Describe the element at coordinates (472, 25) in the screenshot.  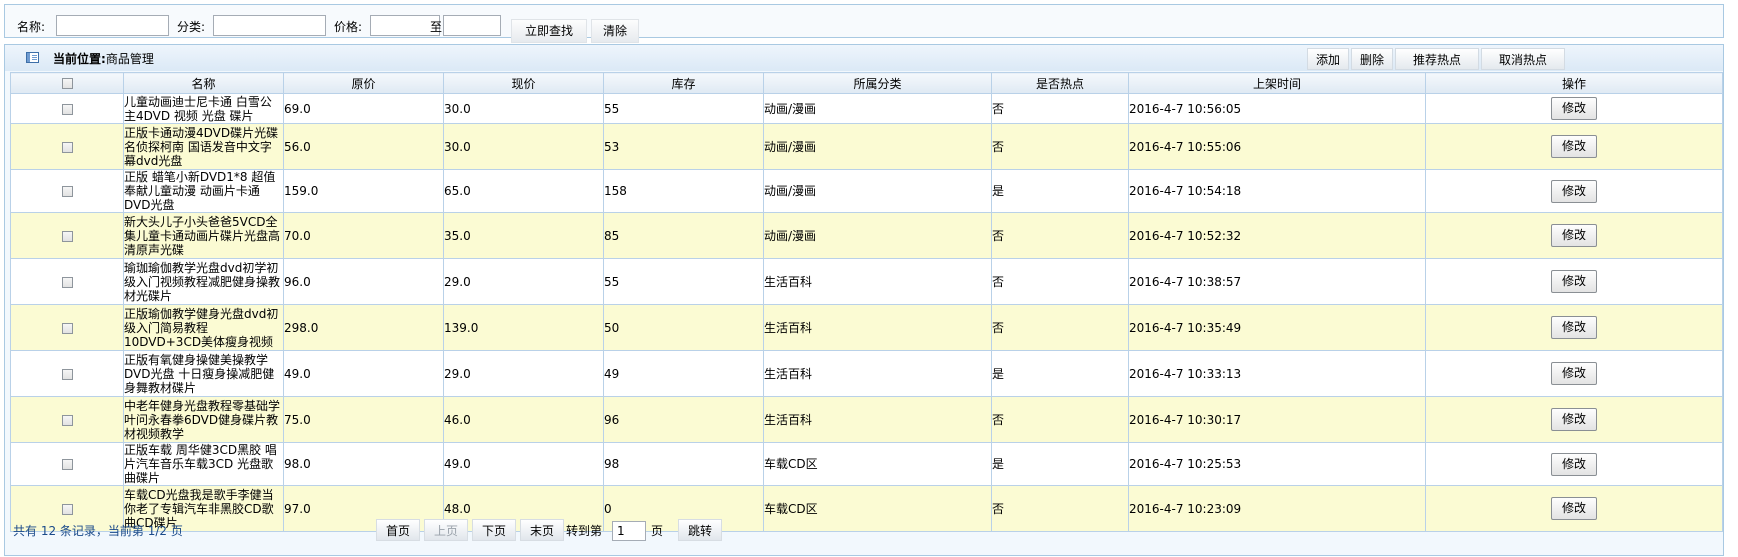
I see `price-max-input` at that location.